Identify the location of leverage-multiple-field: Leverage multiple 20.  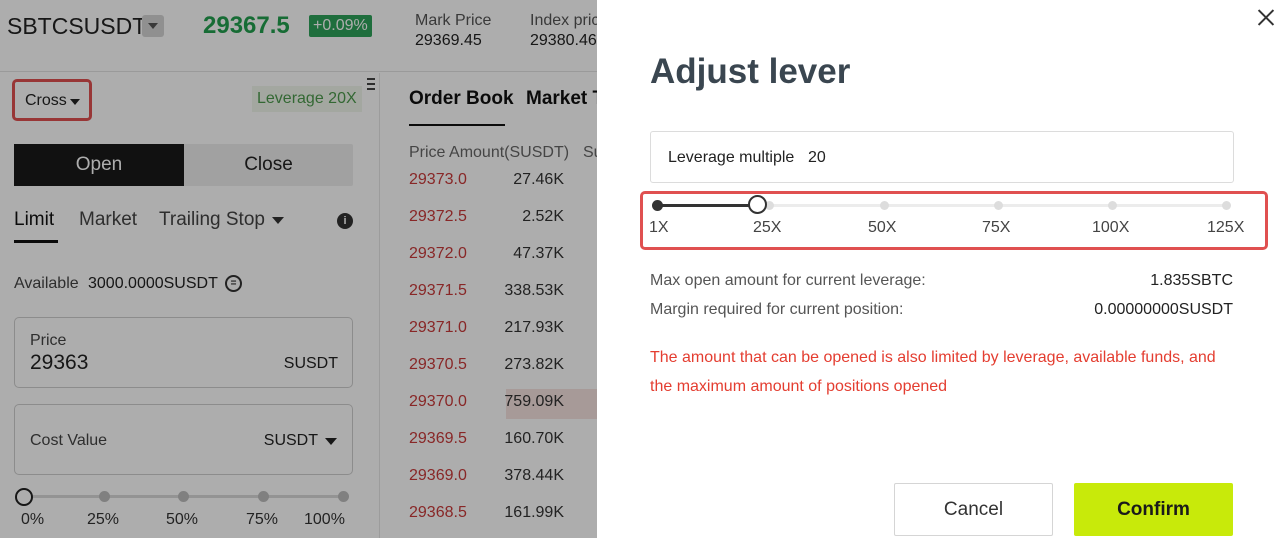
(942, 157).